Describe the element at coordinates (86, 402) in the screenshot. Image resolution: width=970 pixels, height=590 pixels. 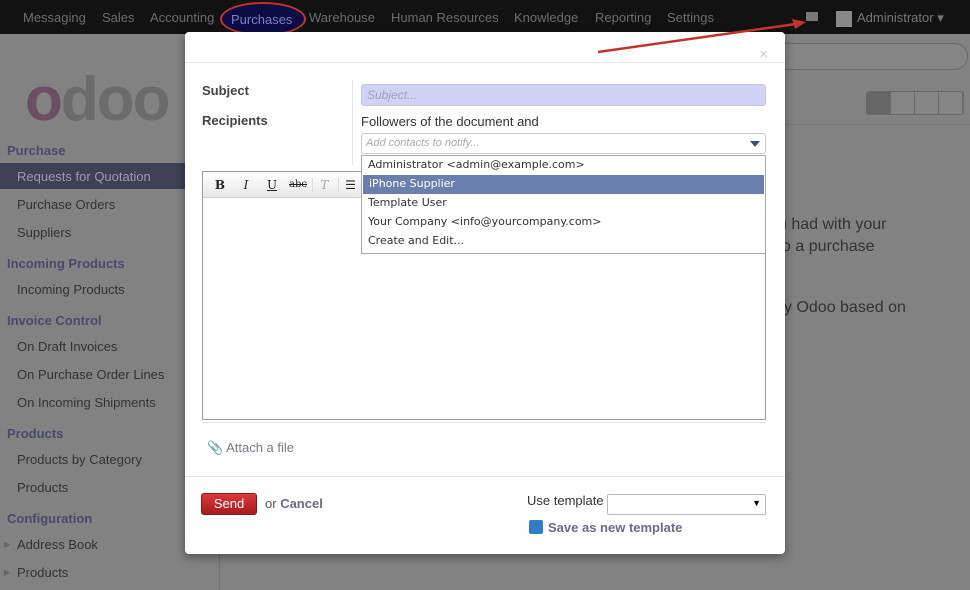
I see `sidebar-item-shipments: On Incoming Shipments` at that location.